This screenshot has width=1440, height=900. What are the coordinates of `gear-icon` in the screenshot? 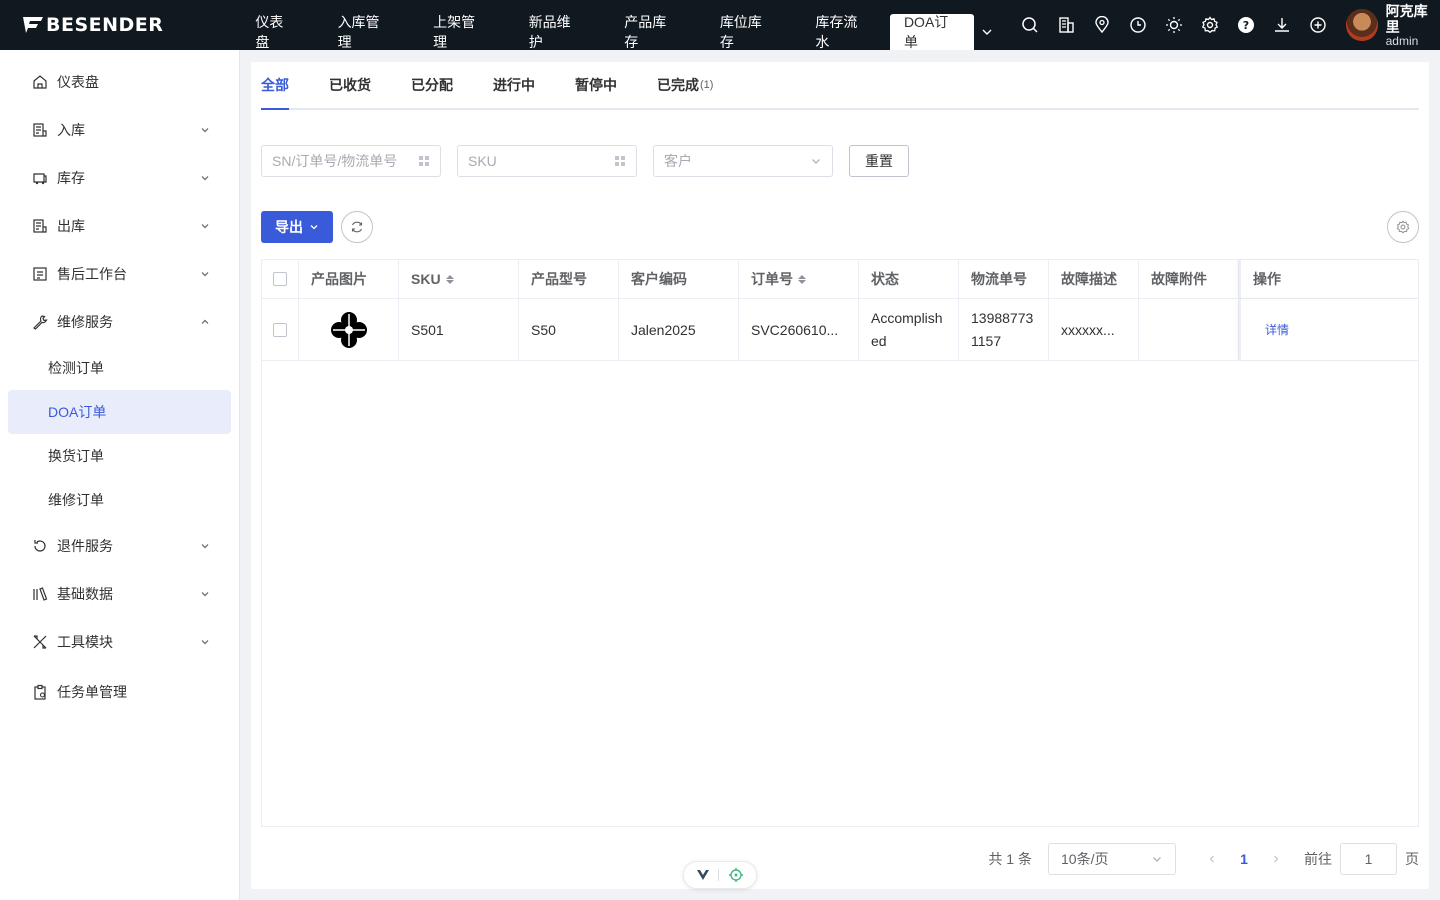 It's located at (1210, 25).